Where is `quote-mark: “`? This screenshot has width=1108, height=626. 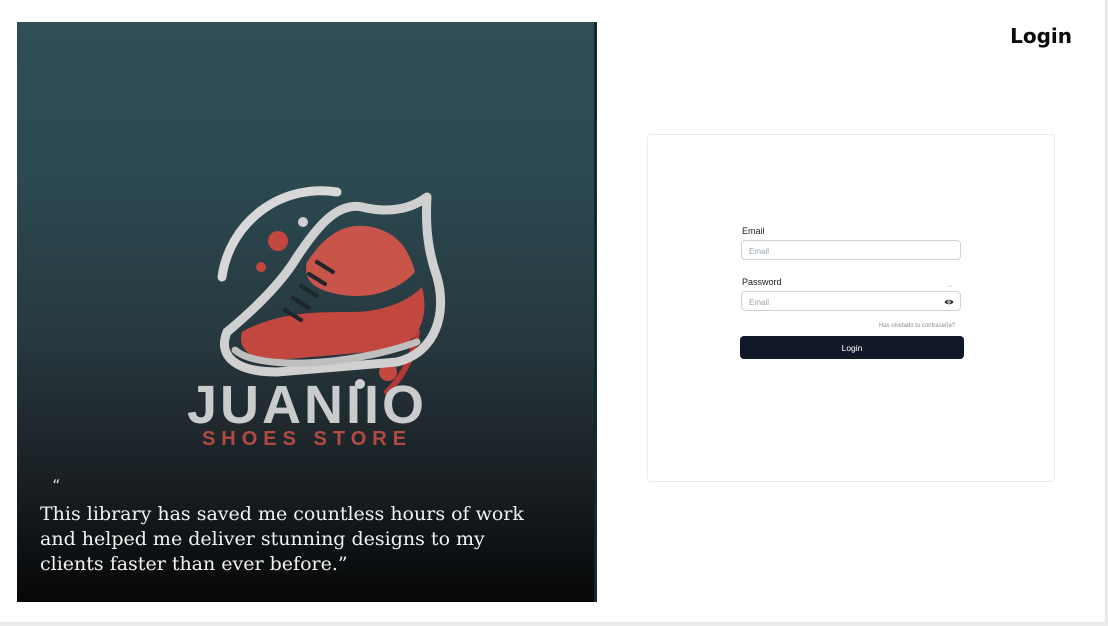 quote-mark: “ is located at coordinates (56, 485).